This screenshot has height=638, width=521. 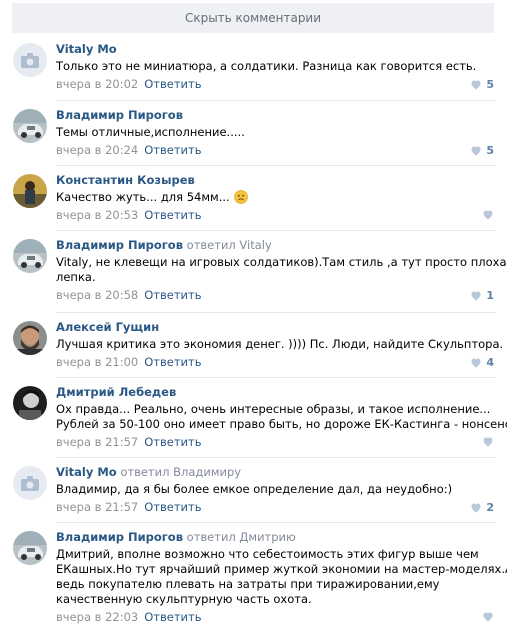 What do you see at coordinates (276, 472) in the screenshot?
I see `comment-header: Vitaly Mo ответил Владимиру` at bounding box center [276, 472].